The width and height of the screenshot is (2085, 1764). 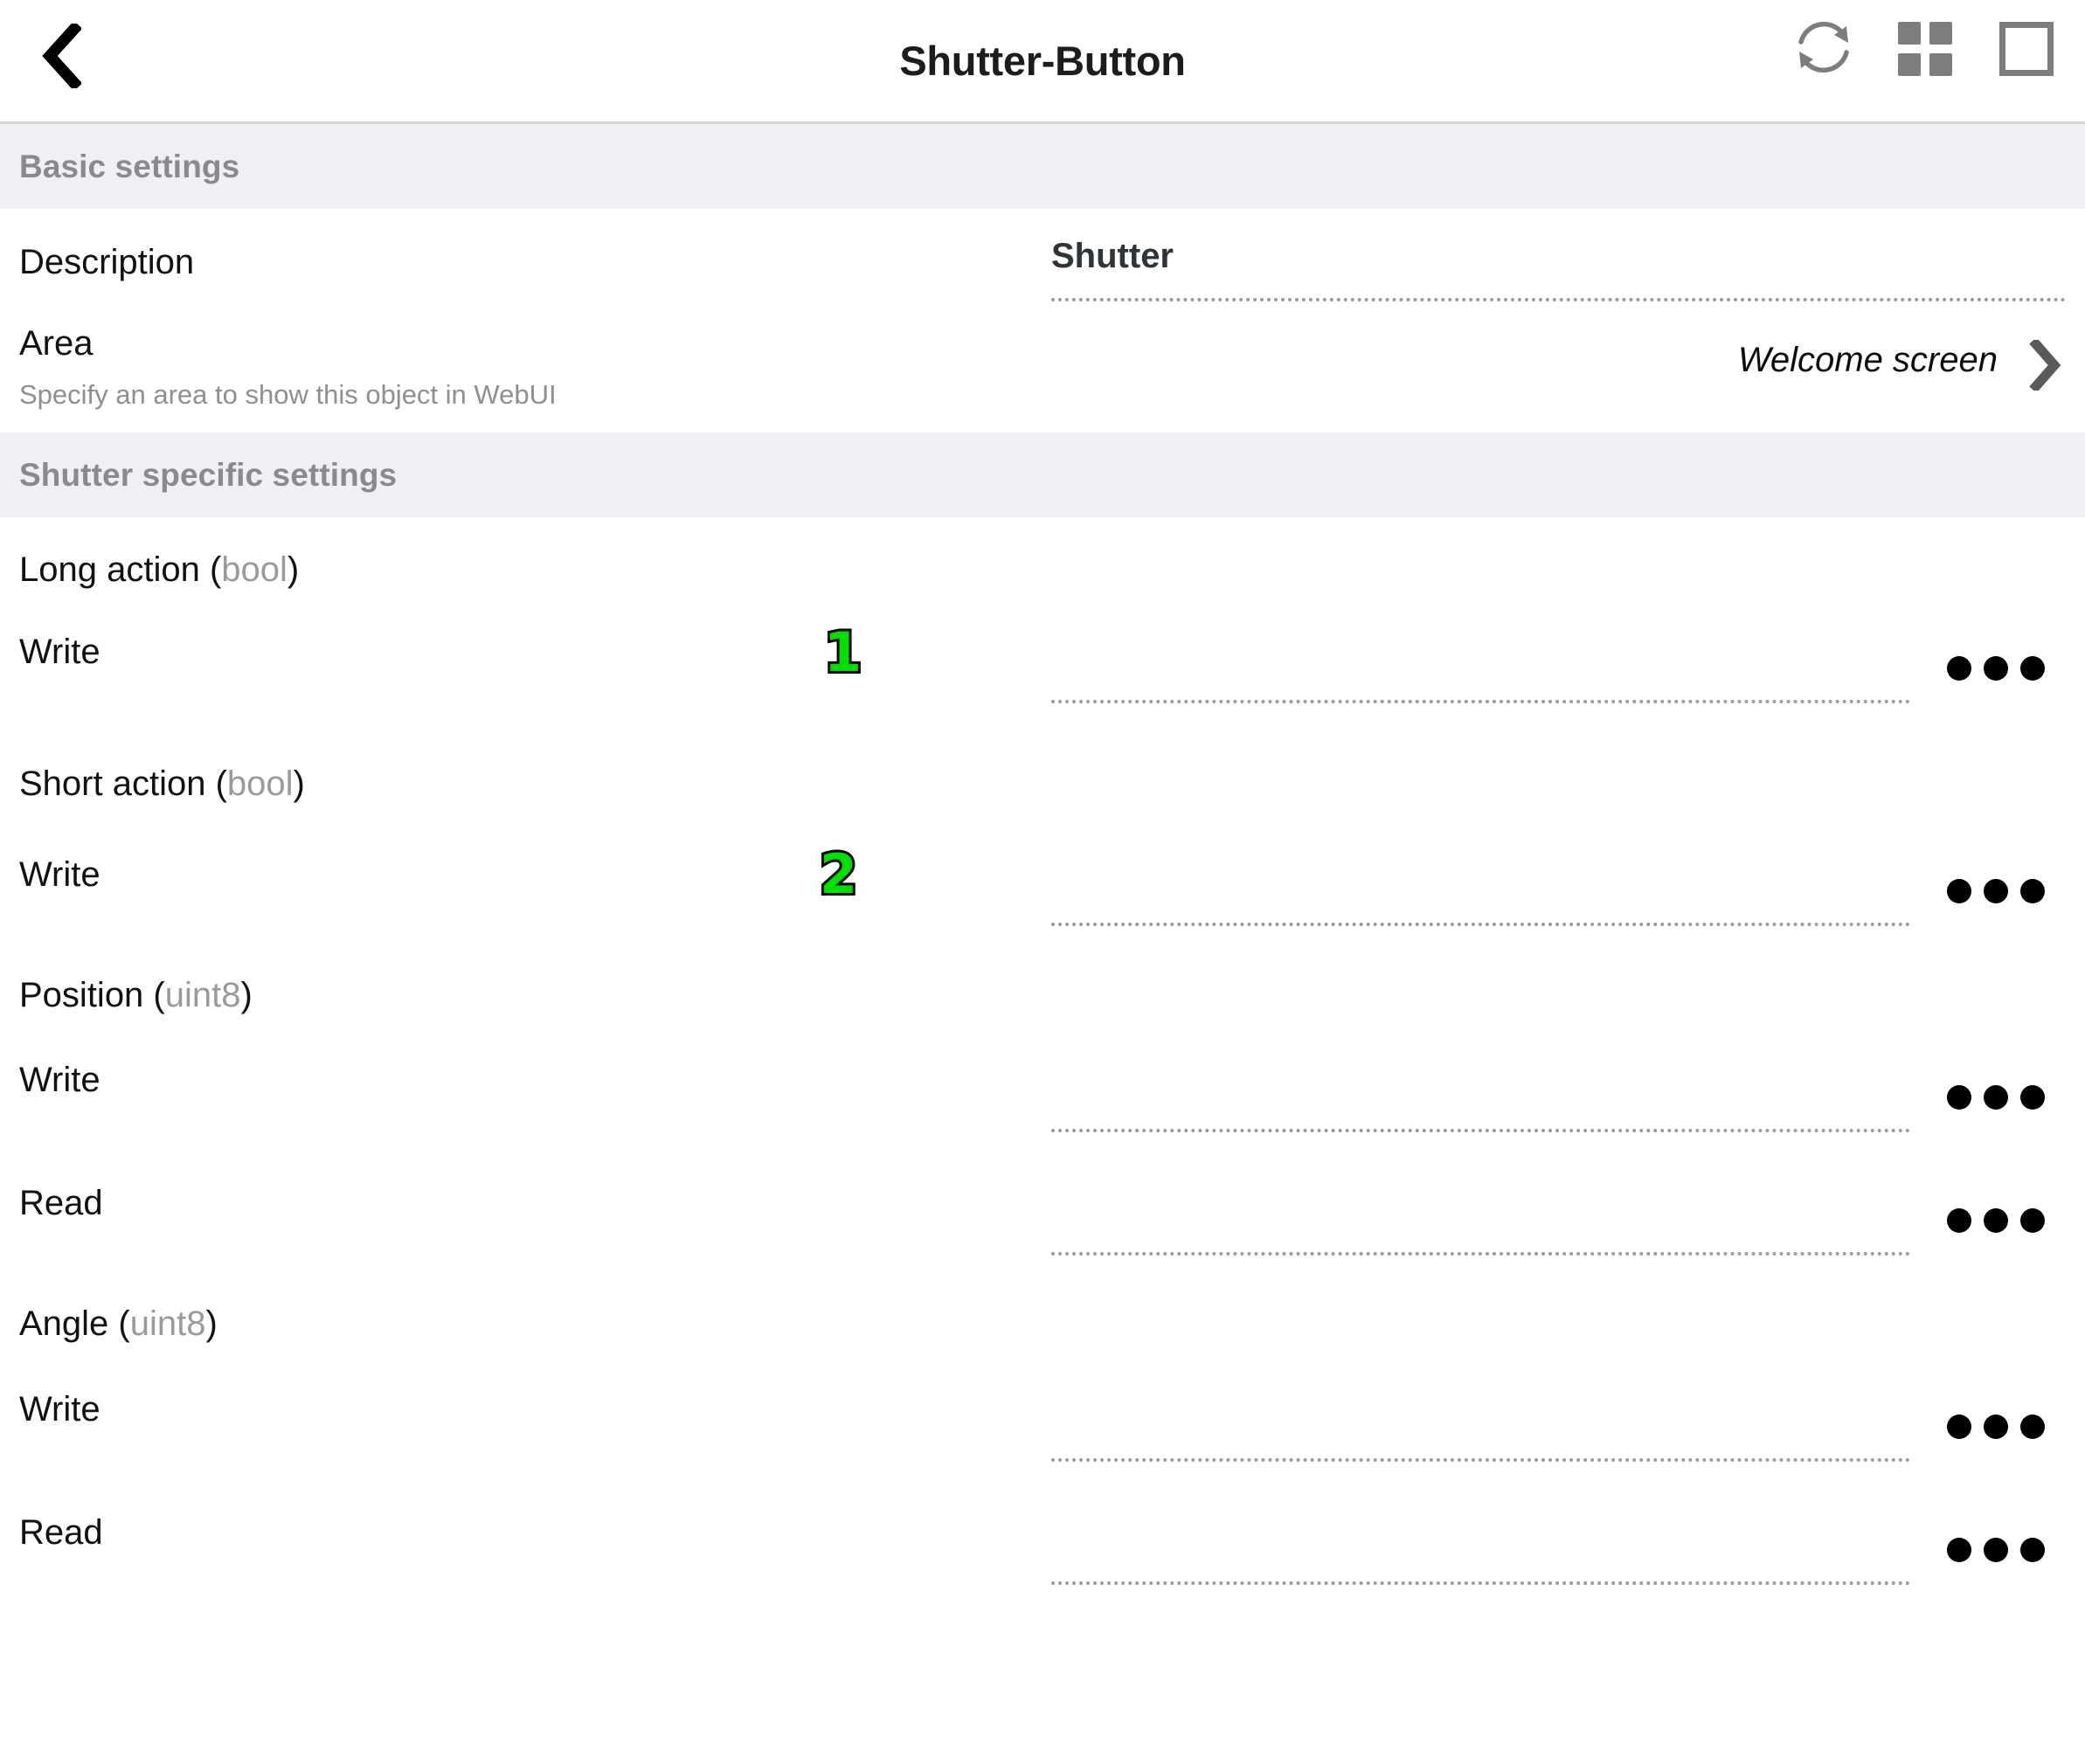 What do you see at coordinates (1042, 1004) in the screenshot?
I see `group-position: Position (uint8)` at bounding box center [1042, 1004].